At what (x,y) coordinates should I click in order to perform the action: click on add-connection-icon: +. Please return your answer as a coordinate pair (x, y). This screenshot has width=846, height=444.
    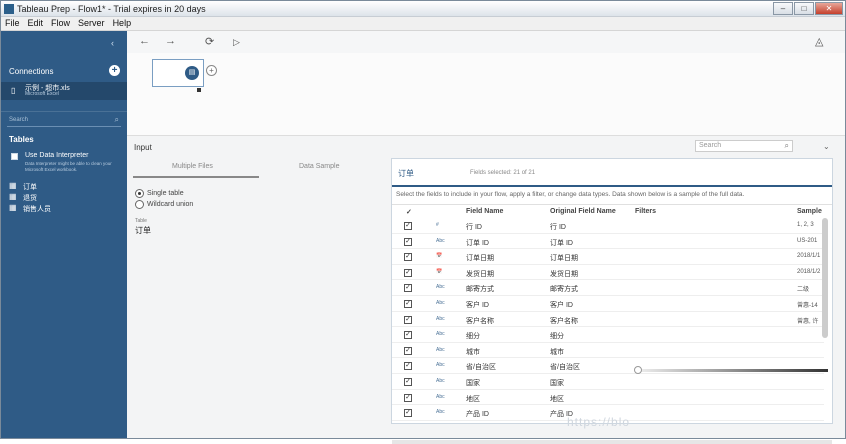
    Looking at the image, I should click on (114, 70).